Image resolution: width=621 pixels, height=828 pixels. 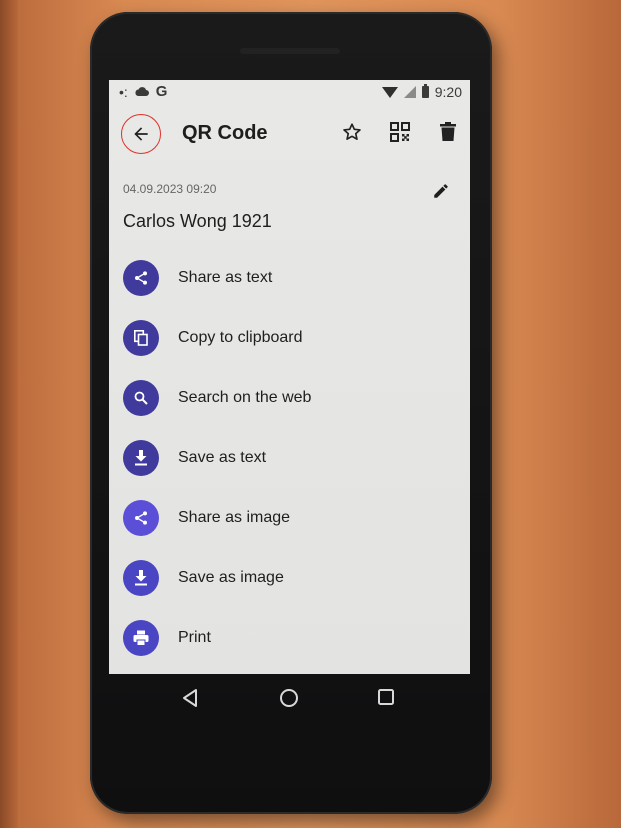 What do you see at coordinates (289, 134) in the screenshot?
I see `app-toolbar: QR Code` at bounding box center [289, 134].